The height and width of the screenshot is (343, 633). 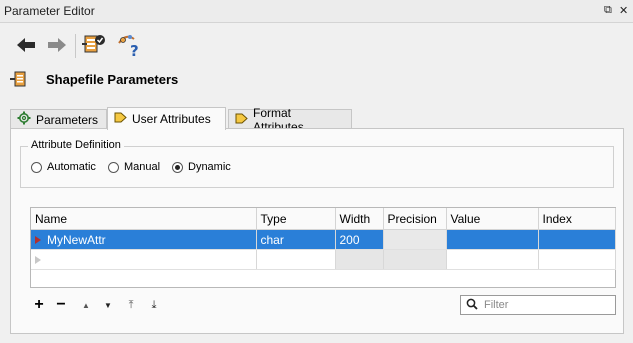 What do you see at coordinates (177, 167) in the screenshot?
I see `radio-circle-selected` at bounding box center [177, 167].